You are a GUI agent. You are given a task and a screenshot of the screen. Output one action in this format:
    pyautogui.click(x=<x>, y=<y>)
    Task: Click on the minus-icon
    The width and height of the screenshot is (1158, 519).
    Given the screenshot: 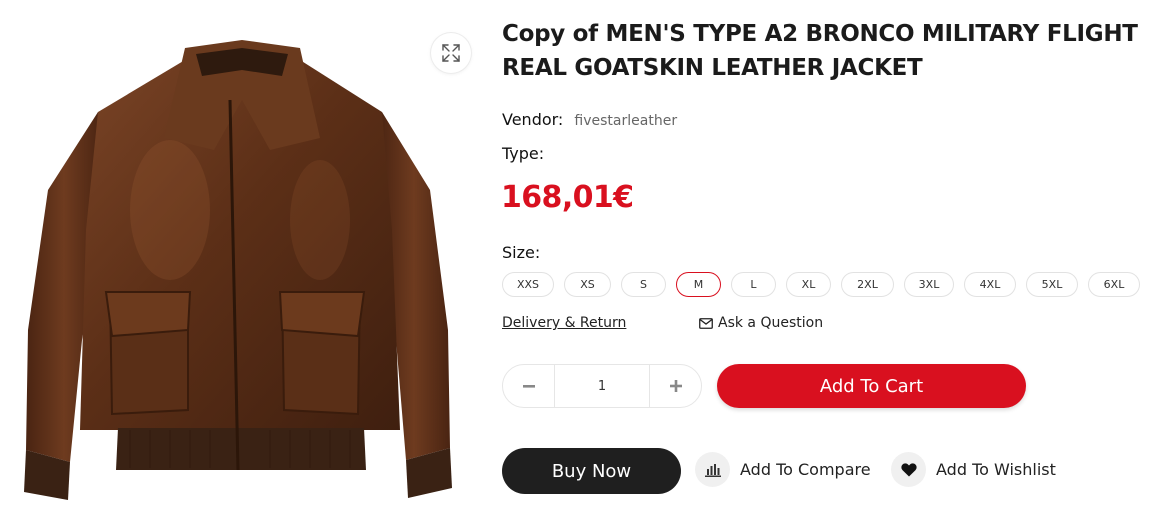 What is the action you would take?
    pyautogui.click(x=528, y=386)
    